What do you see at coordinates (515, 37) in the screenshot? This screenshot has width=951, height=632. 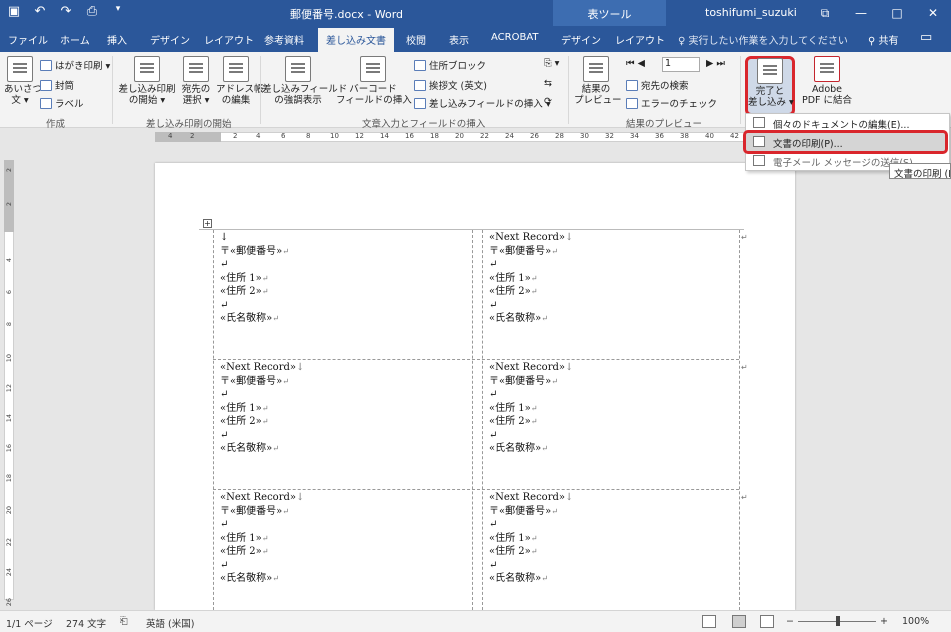 I see `tab-acrobat: ACROBAT` at bounding box center [515, 37].